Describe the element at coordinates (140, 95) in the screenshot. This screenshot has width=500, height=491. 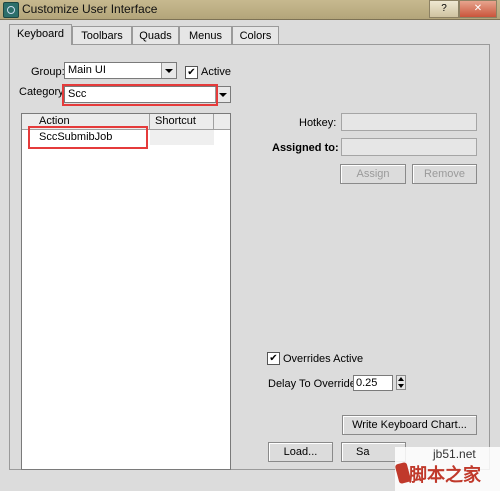
I see `category-highlight` at that location.